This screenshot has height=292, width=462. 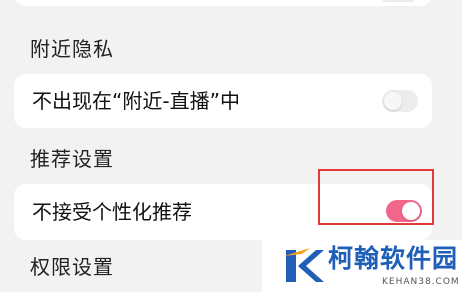 I want to click on section-title-recommend-settings: 推荐设置, so click(x=72, y=159).